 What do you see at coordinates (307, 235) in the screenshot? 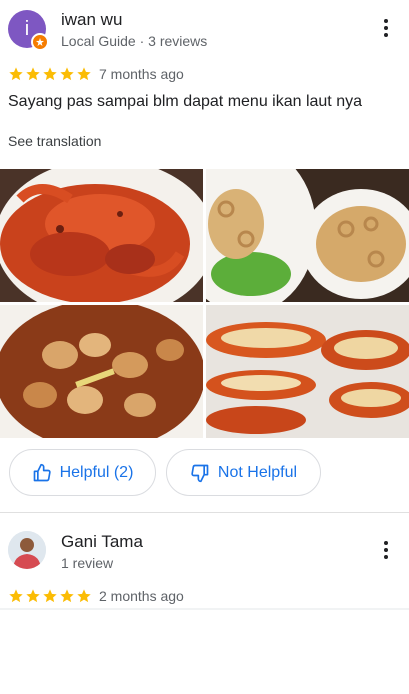
I see `review-photo-fried-squid-rings` at bounding box center [307, 235].